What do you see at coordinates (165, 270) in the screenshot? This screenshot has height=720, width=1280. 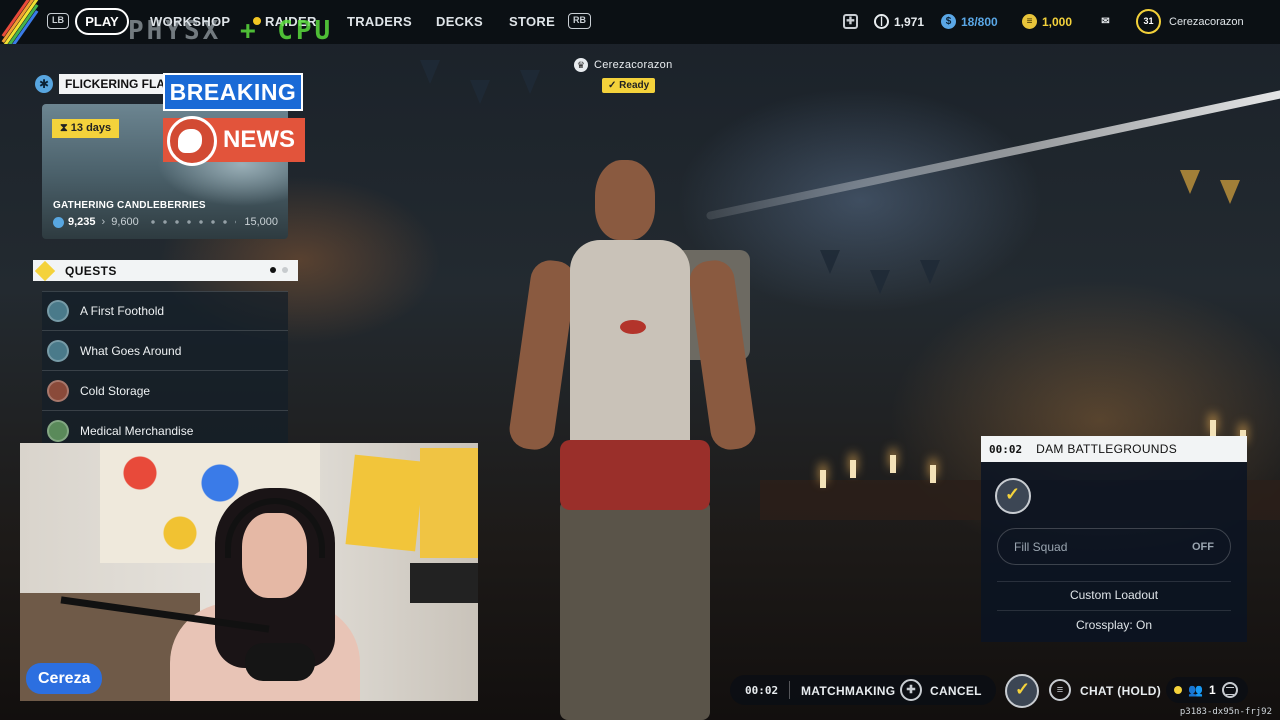 I see `quests-header: QUESTS` at bounding box center [165, 270].